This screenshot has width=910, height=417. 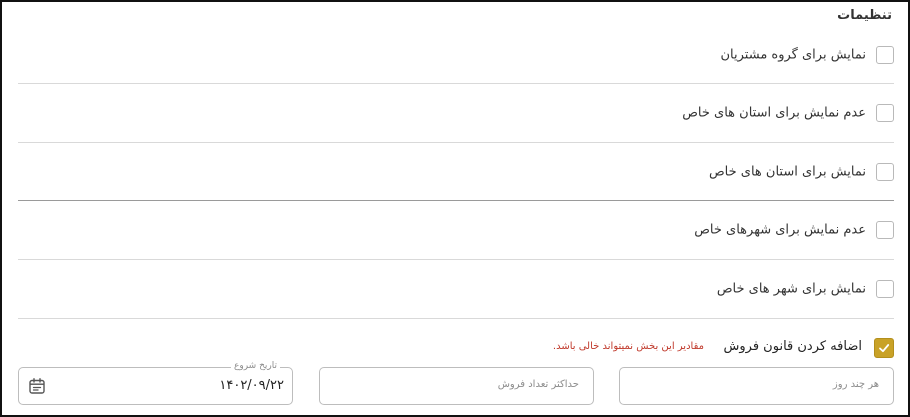 What do you see at coordinates (864, 15) in the screenshot?
I see `panel-title: تنظیمات` at bounding box center [864, 15].